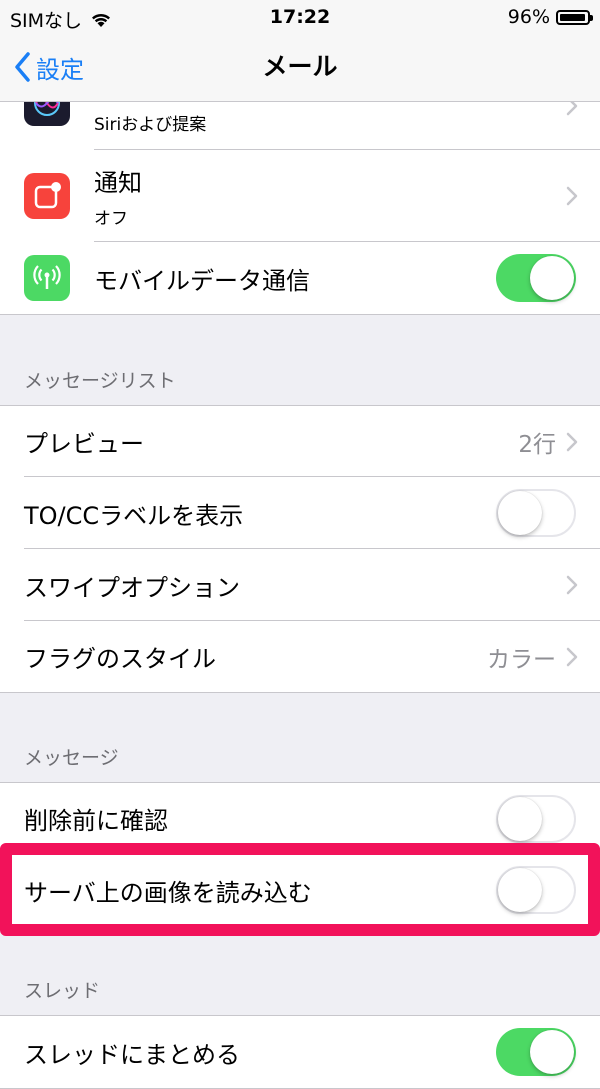 Image resolution: width=600 pixels, height=1089 pixels. Describe the element at coordinates (536, 278) in the screenshot. I see `cellular-data-toggle` at that location.